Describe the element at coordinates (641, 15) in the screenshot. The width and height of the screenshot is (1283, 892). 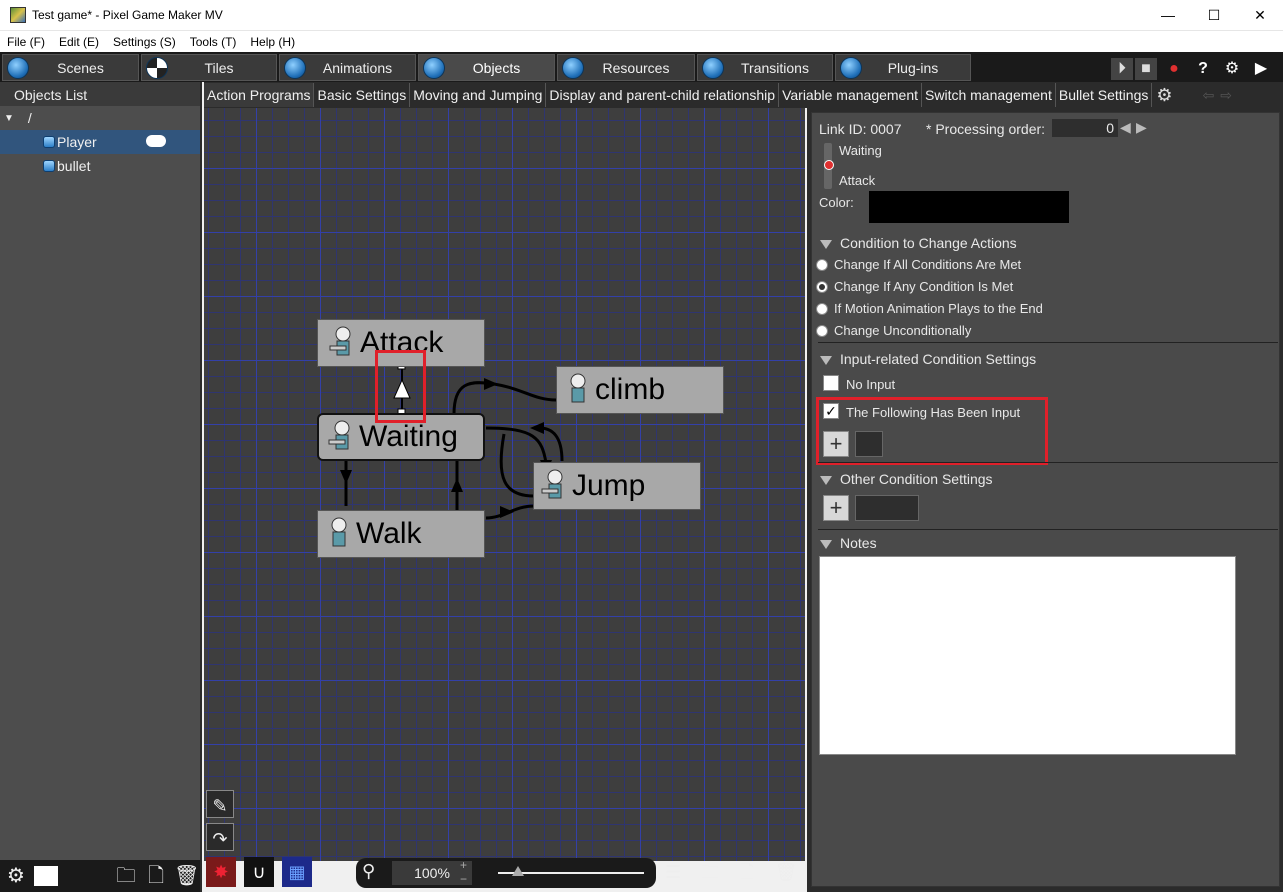
I see `title-bar: Test game* - Pixel Game Maker MV — ☐ ✕` at that location.